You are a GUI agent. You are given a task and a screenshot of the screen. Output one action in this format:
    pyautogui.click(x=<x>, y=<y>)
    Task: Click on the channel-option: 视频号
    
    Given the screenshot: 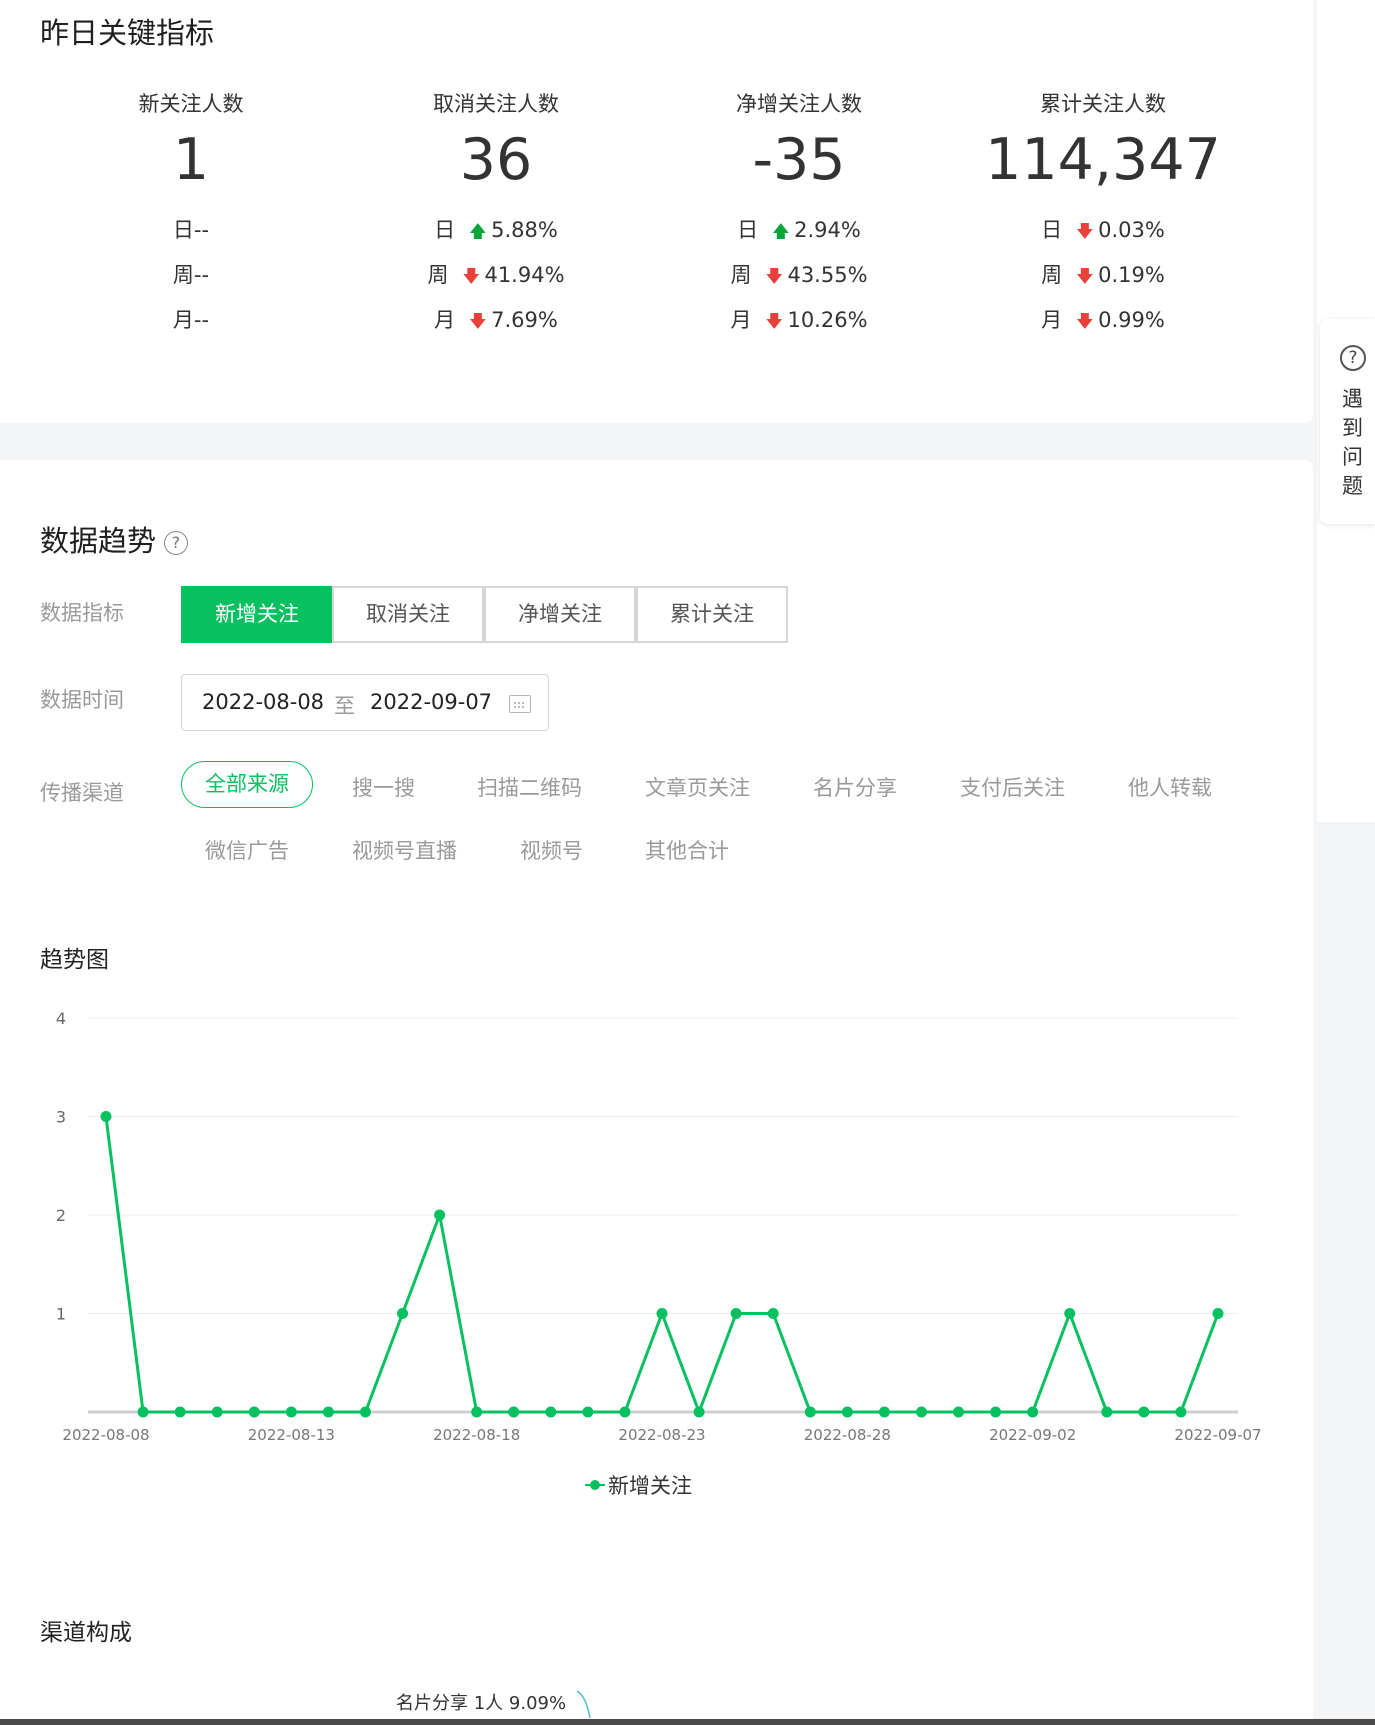 What is the action you would take?
    pyautogui.click(x=551, y=850)
    